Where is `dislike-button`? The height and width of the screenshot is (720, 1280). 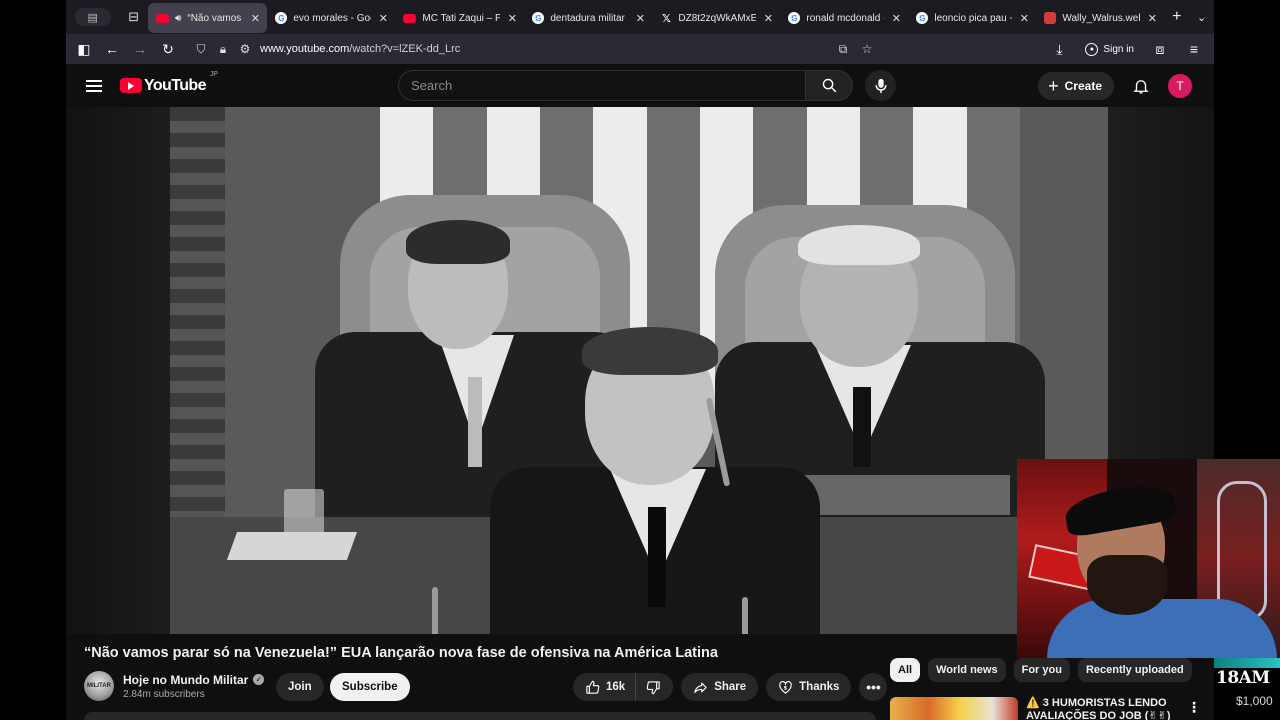 dislike-button is located at coordinates (654, 687).